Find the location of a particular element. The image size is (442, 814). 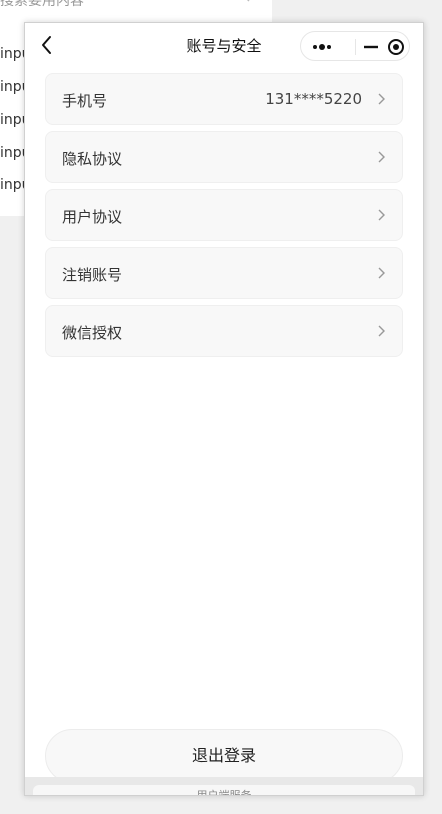

capsule-divider is located at coordinates (355, 47).